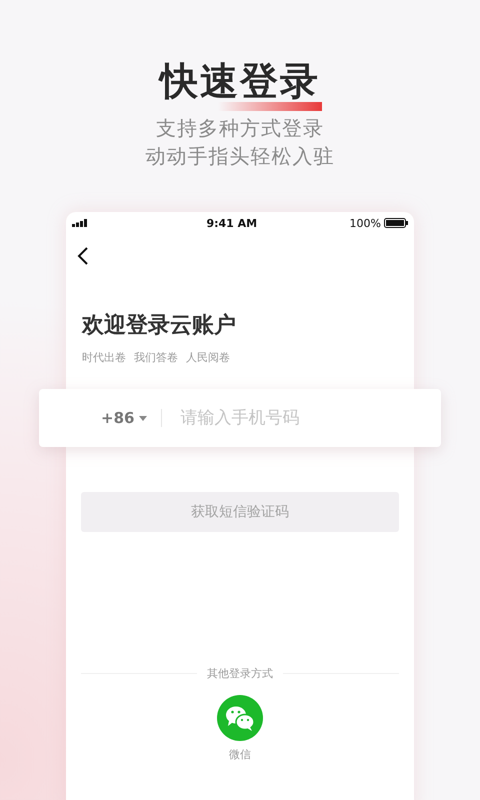 This screenshot has height=800, width=480. I want to click on chat-bubbles-icon, so click(240, 718).